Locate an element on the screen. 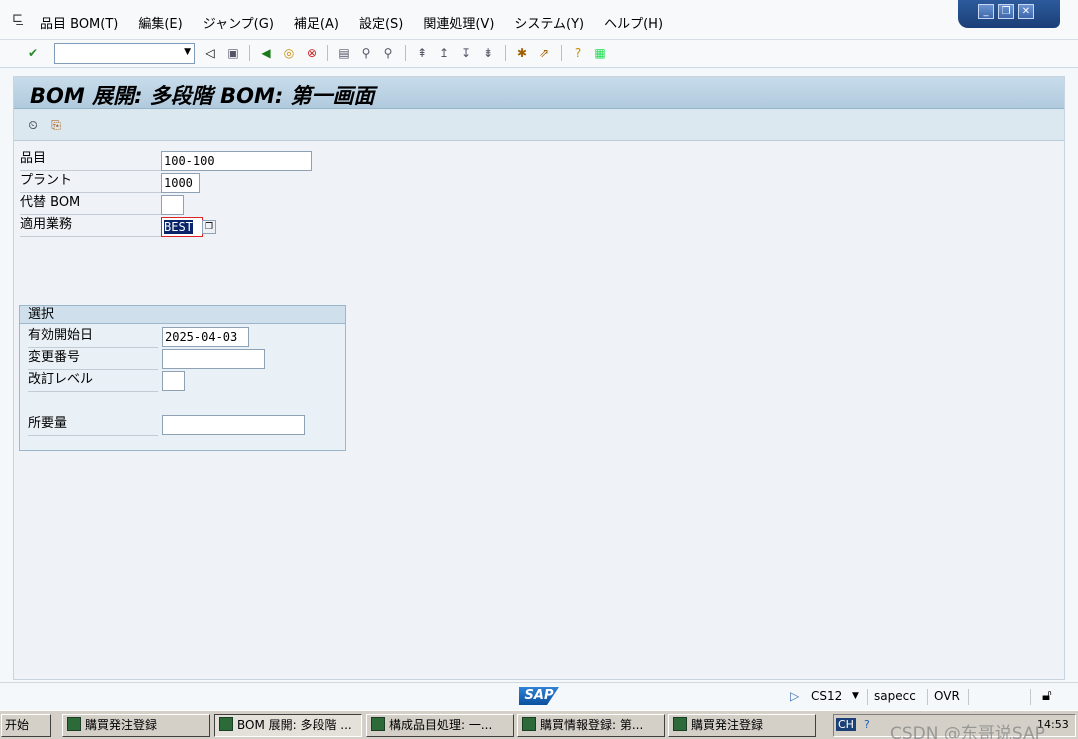 The image size is (1078, 739). application-toolbar: ⏲ ⎘ is located at coordinates (539, 125).